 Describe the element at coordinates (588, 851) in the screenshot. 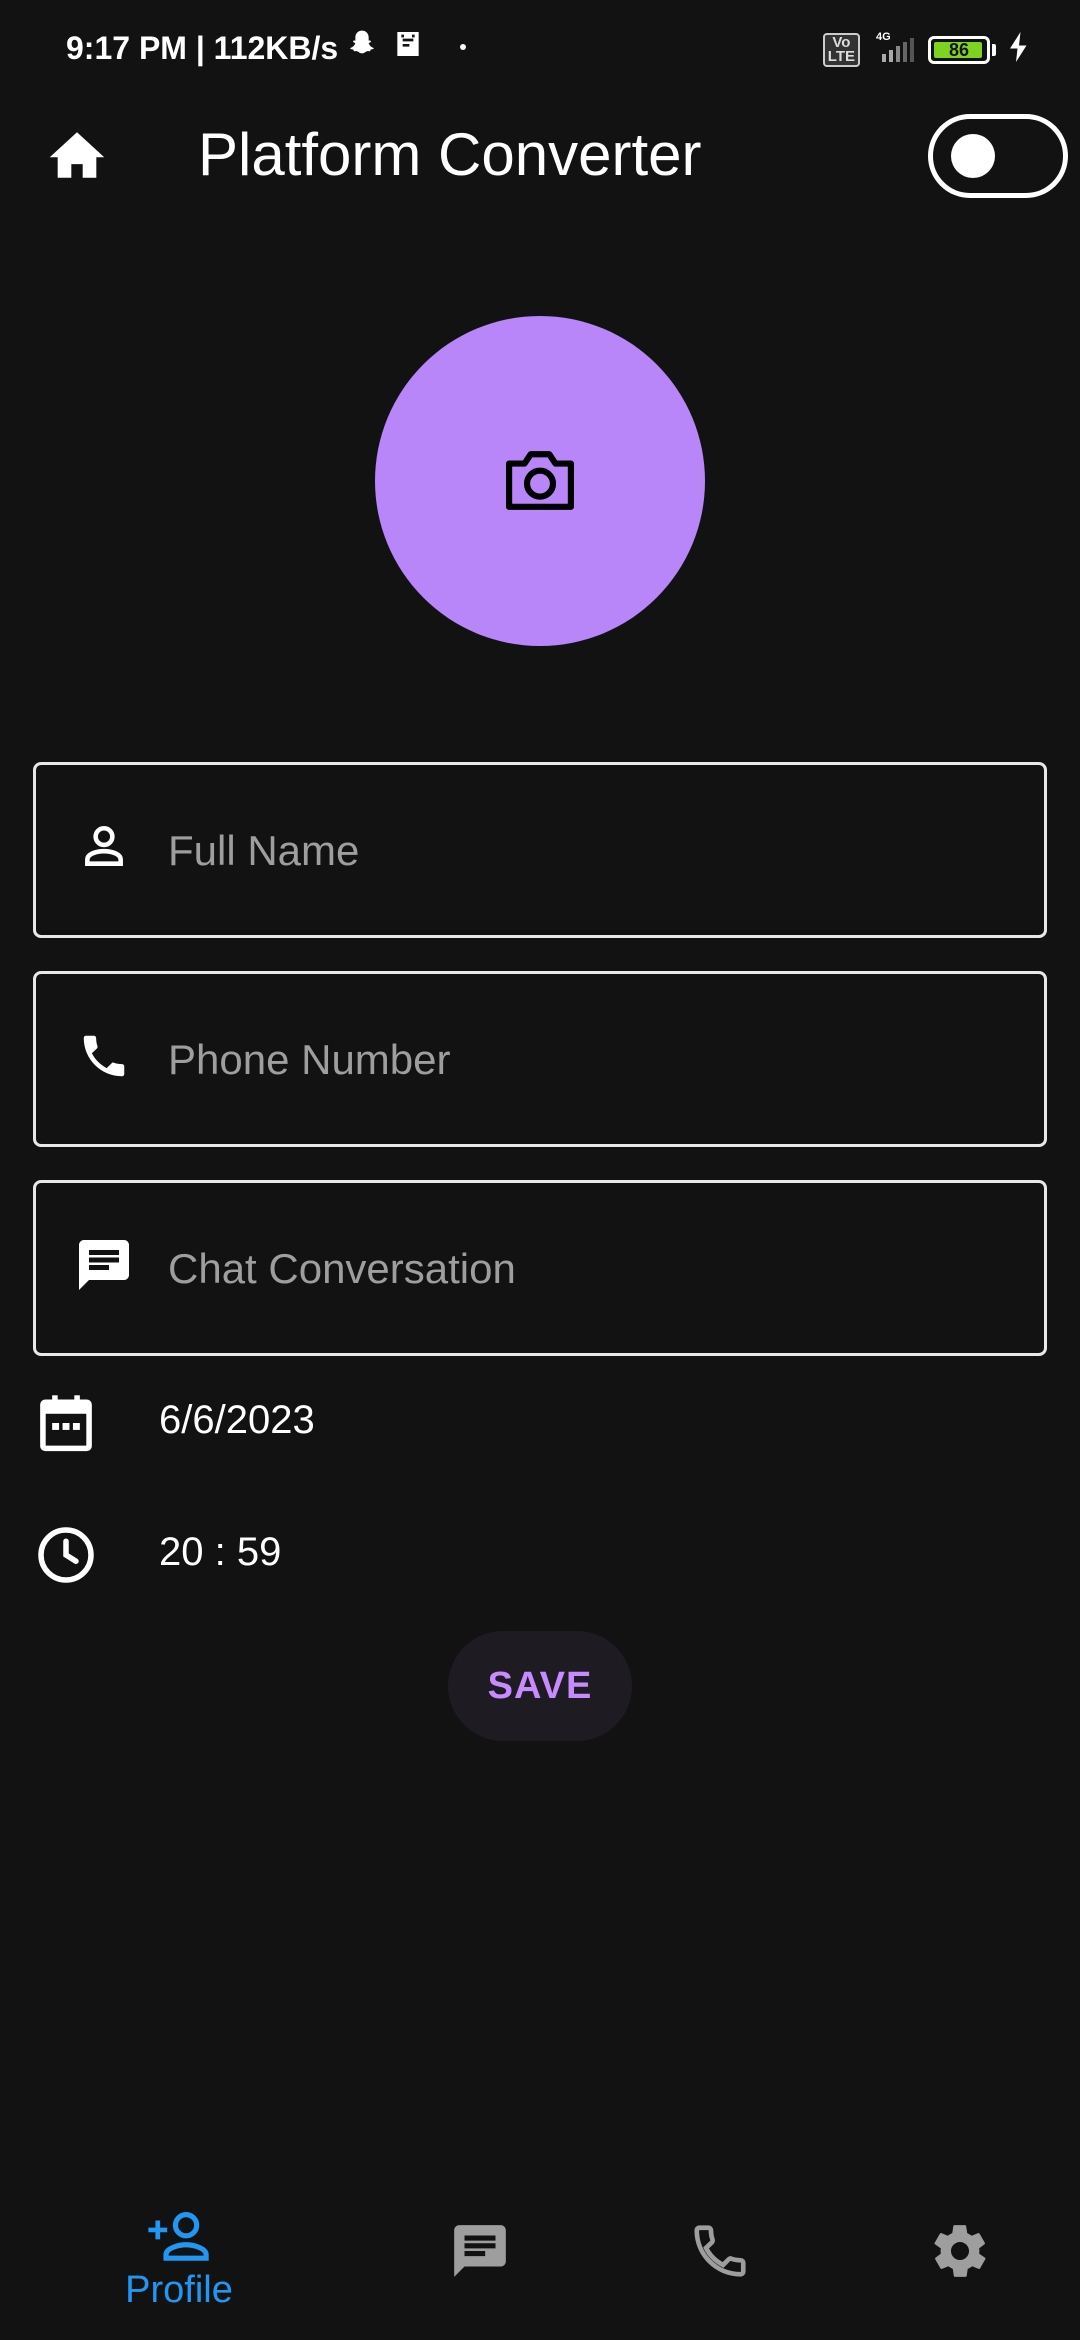

I see `full-name-input` at that location.